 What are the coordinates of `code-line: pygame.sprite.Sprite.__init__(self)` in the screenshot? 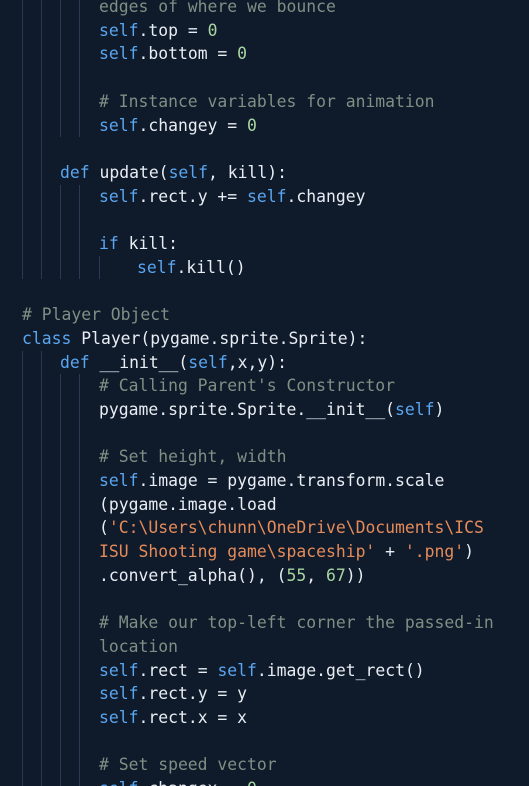 It's located at (271, 410).